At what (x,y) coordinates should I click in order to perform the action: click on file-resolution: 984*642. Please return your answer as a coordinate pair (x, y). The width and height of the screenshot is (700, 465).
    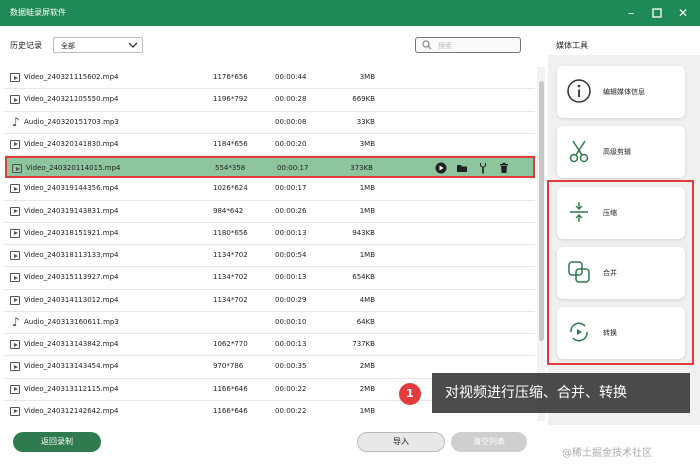
    Looking at the image, I should click on (228, 210).